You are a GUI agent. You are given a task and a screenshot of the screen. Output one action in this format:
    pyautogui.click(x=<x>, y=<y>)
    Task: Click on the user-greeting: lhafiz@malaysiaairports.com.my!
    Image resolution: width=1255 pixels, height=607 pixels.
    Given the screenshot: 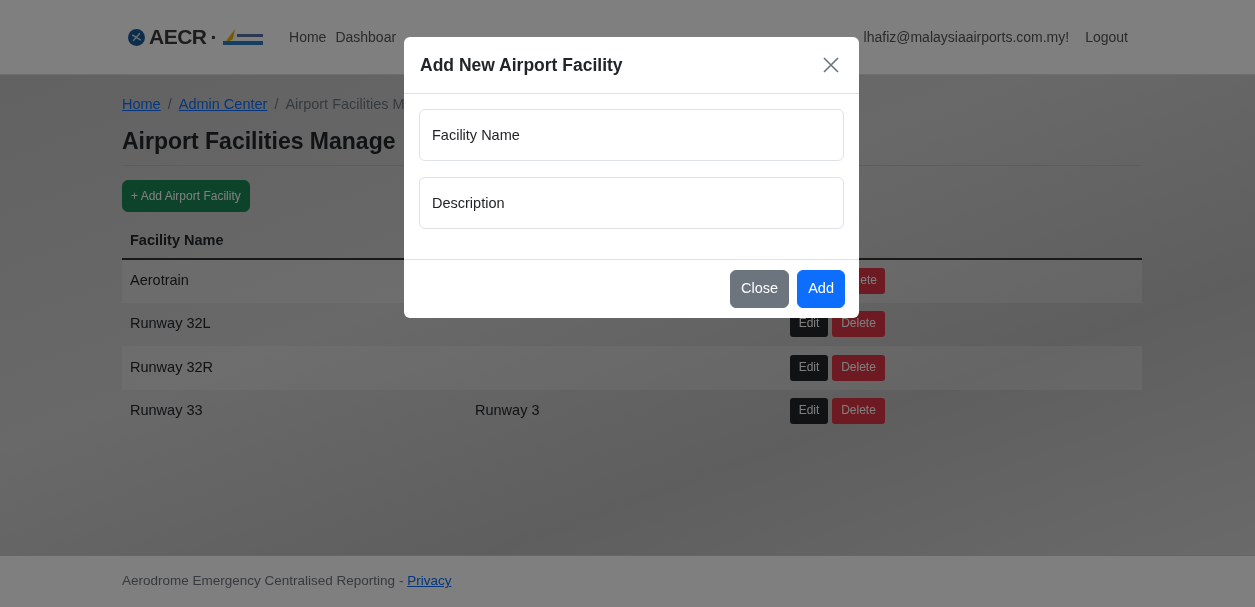 What is the action you would take?
    pyautogui.click(x=966, y=37)
    